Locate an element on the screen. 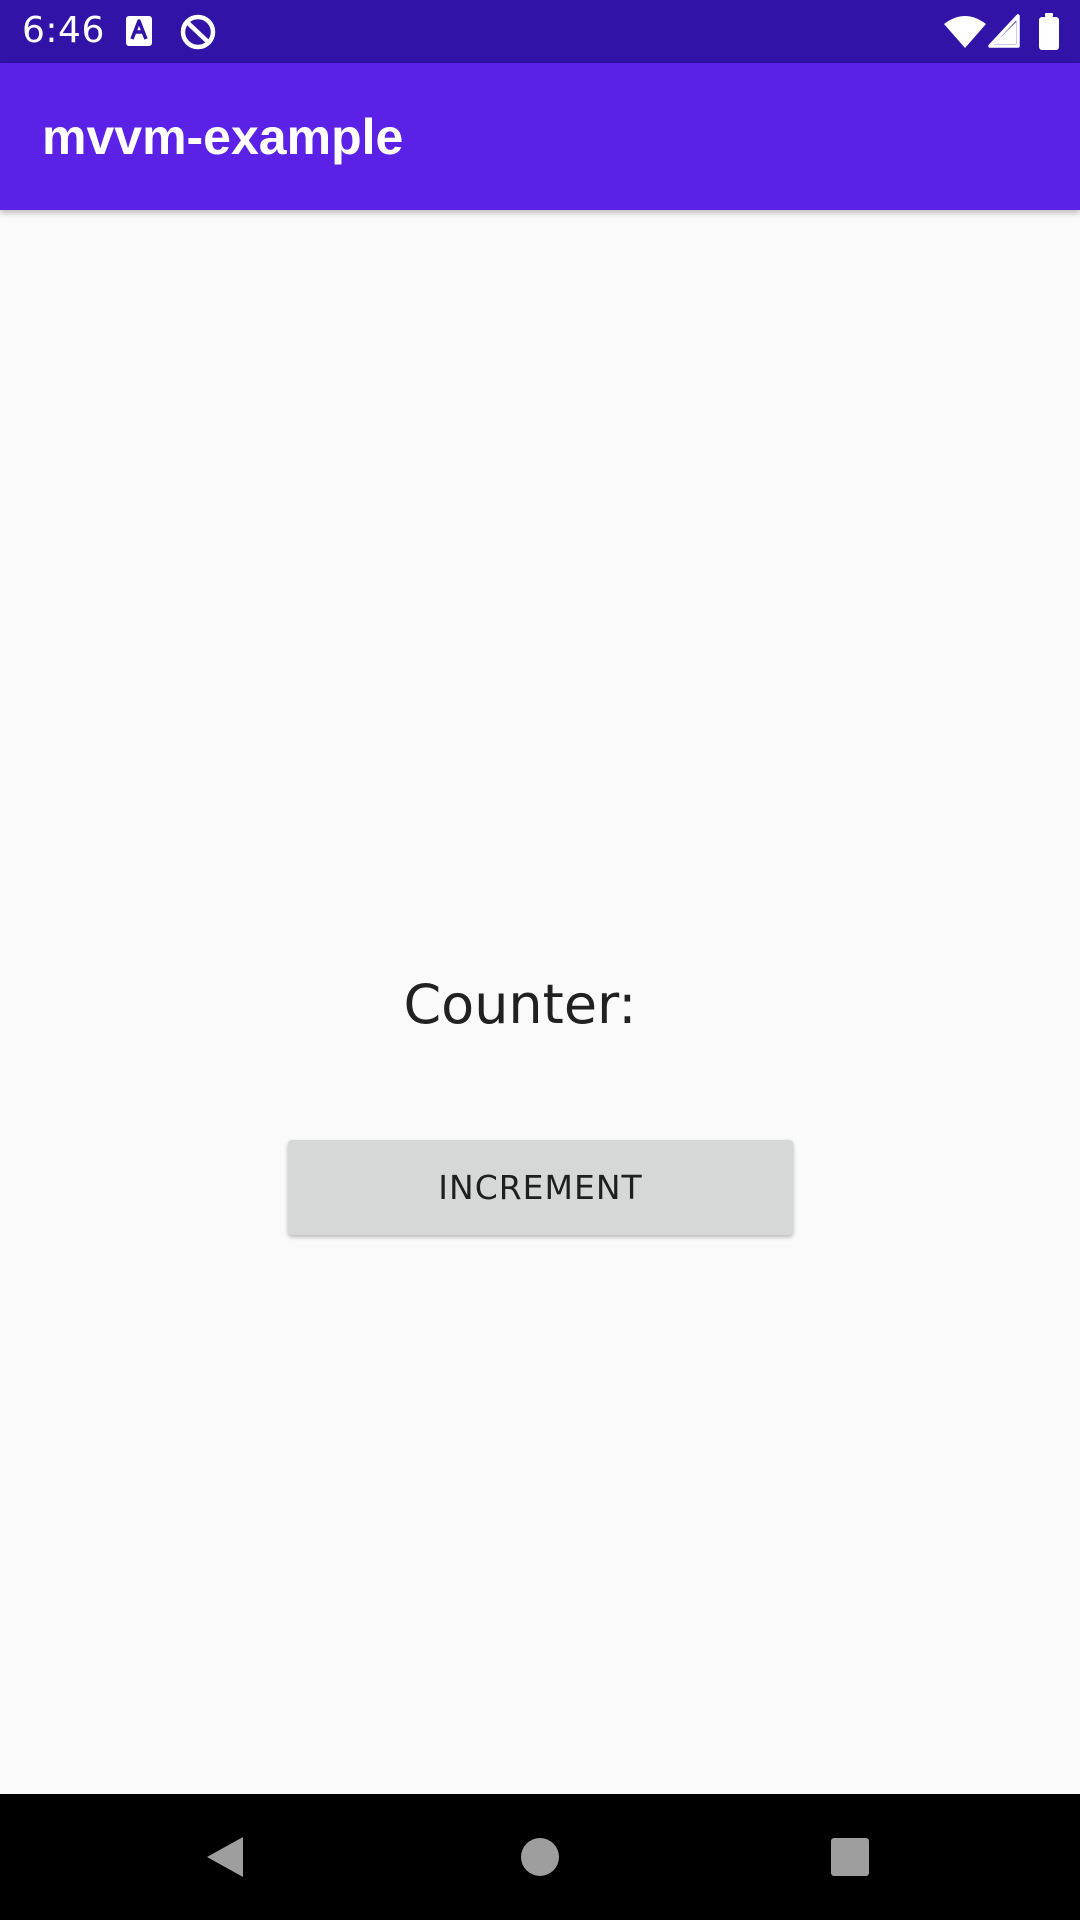  status-time: 6:46 is located at coordinates (63, 30).